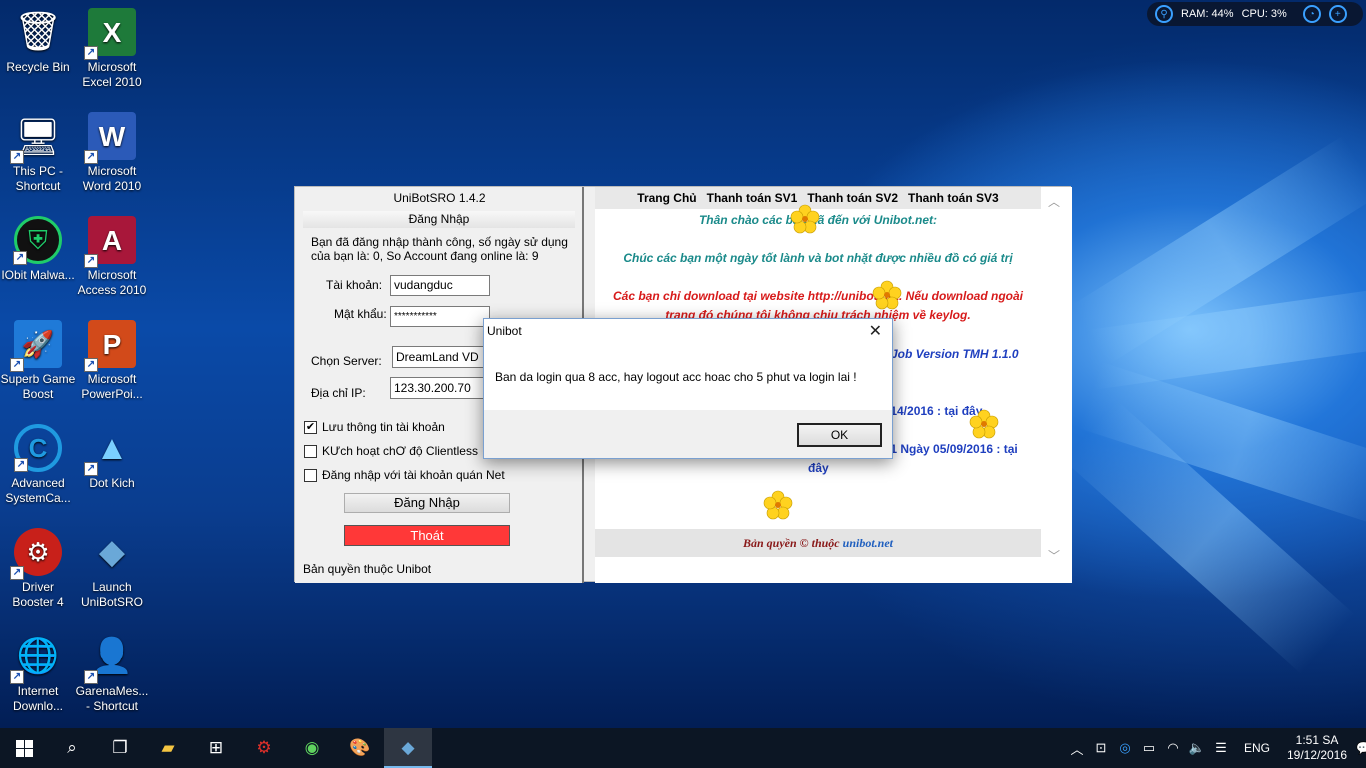 The height and width of the screenshot is (768, 1366). I want to click on clientless-checkbox, so click(310, 451).